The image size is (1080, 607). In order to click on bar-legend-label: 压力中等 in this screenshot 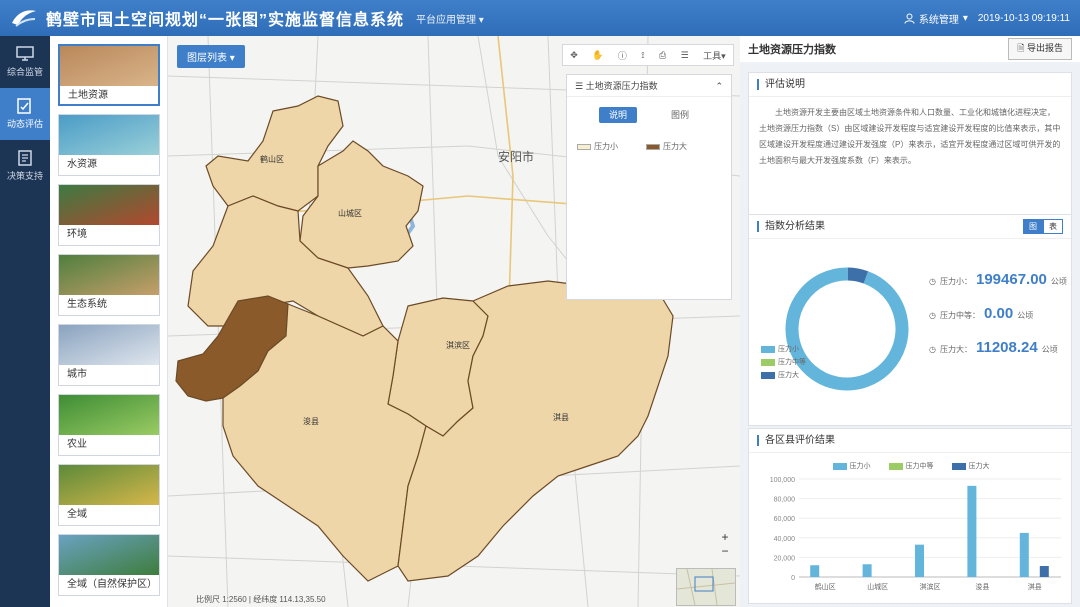, I will do `click(919, 466)`.